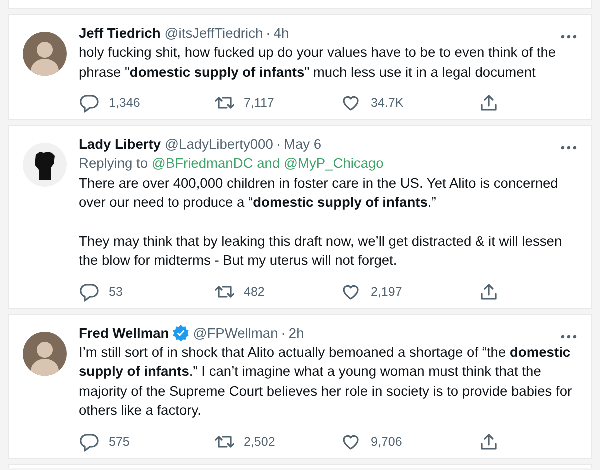 The height and width of the screenshot is (470, 600). Describe the element at coordinates (219, 144) in the screenshot. I see `user-handle: @LadyLiberty000` at that location.